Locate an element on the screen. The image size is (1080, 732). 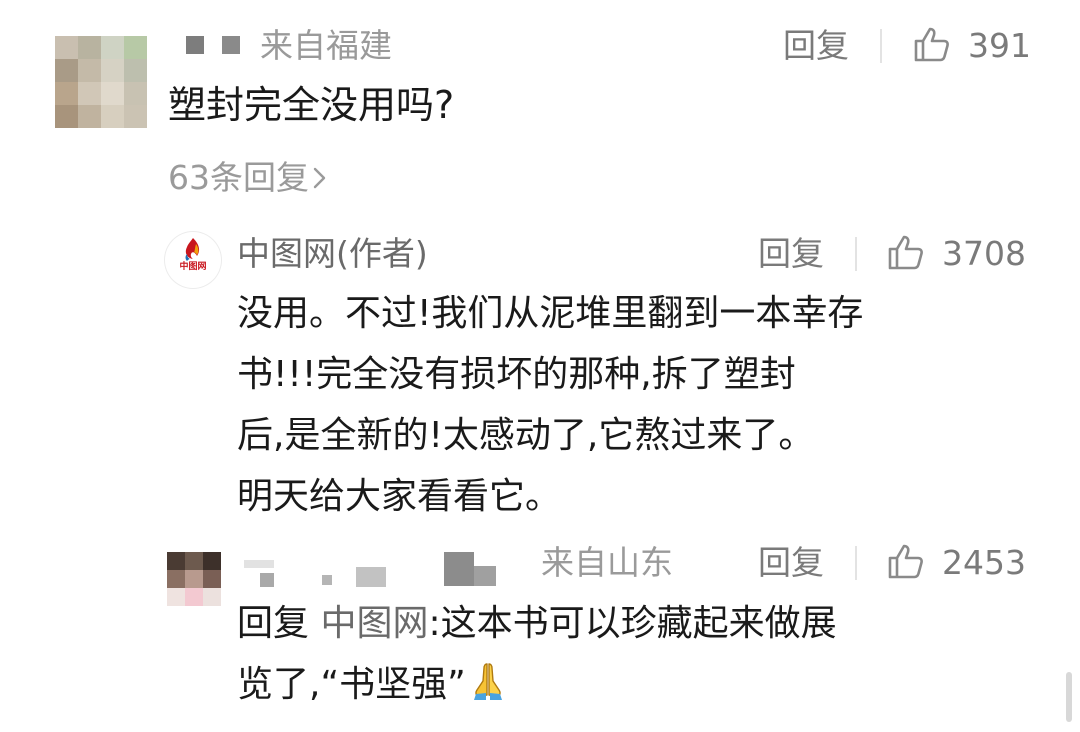
publisher-logo-avatar: 中图网 is located at coordinates (193, 260).